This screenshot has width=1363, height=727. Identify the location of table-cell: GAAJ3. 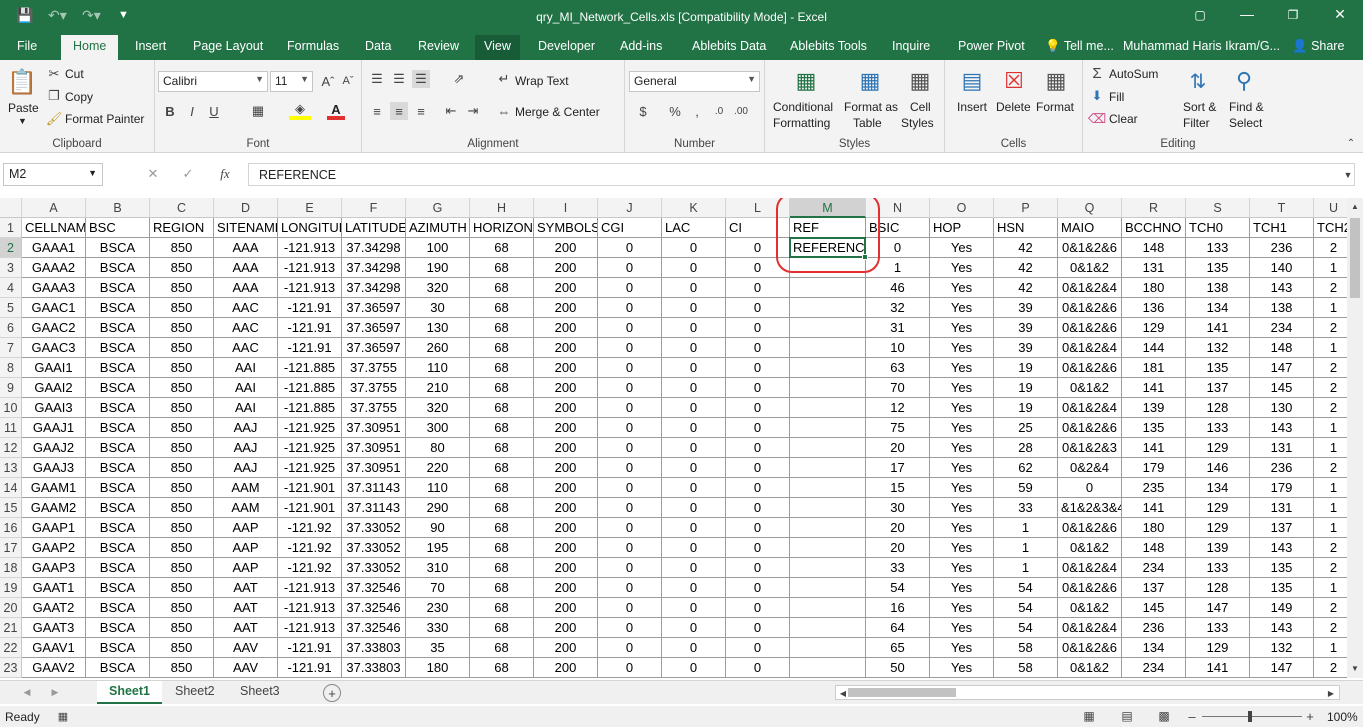
(54, 468).